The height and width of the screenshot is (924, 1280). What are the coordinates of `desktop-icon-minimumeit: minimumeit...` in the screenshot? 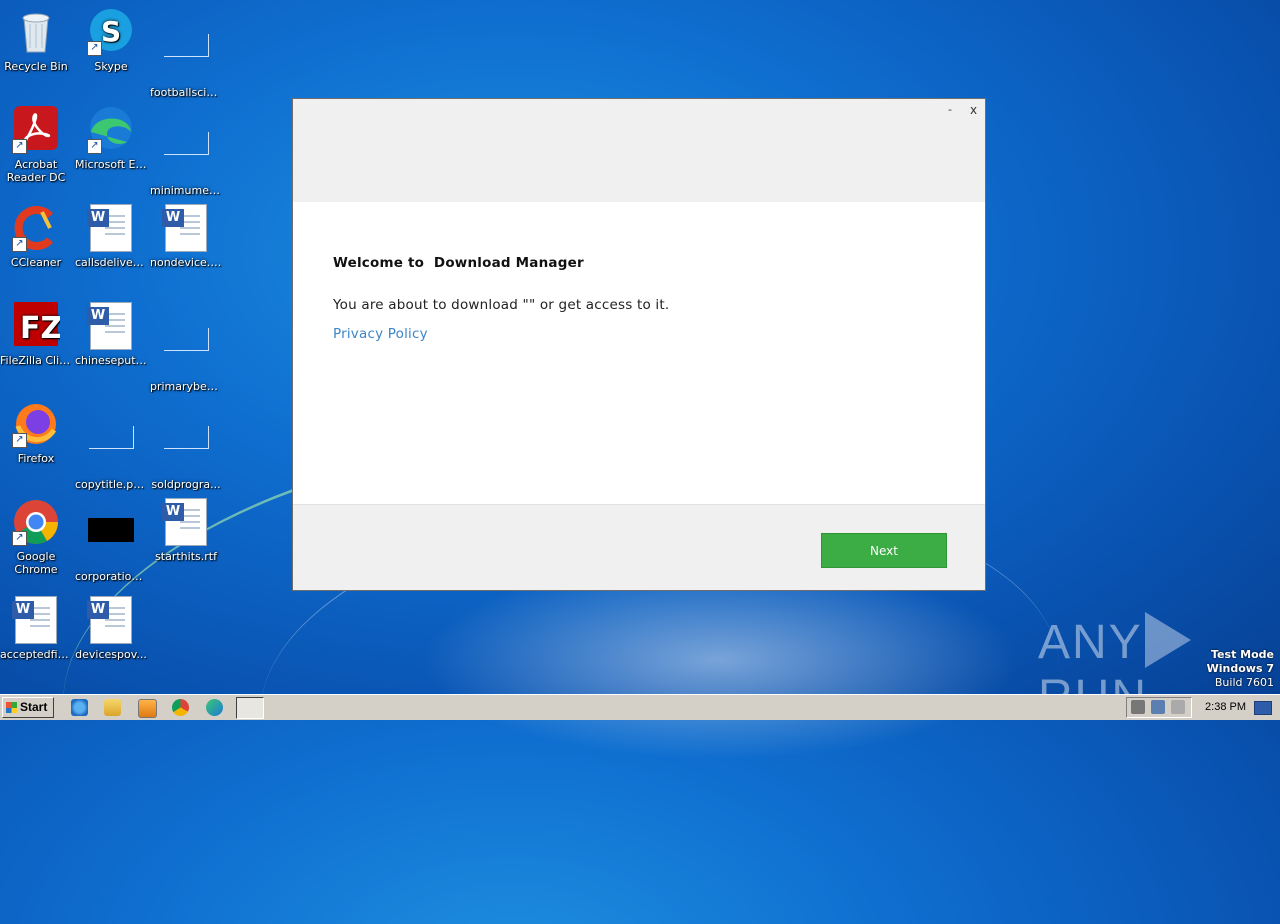 It's located at (186, 151).